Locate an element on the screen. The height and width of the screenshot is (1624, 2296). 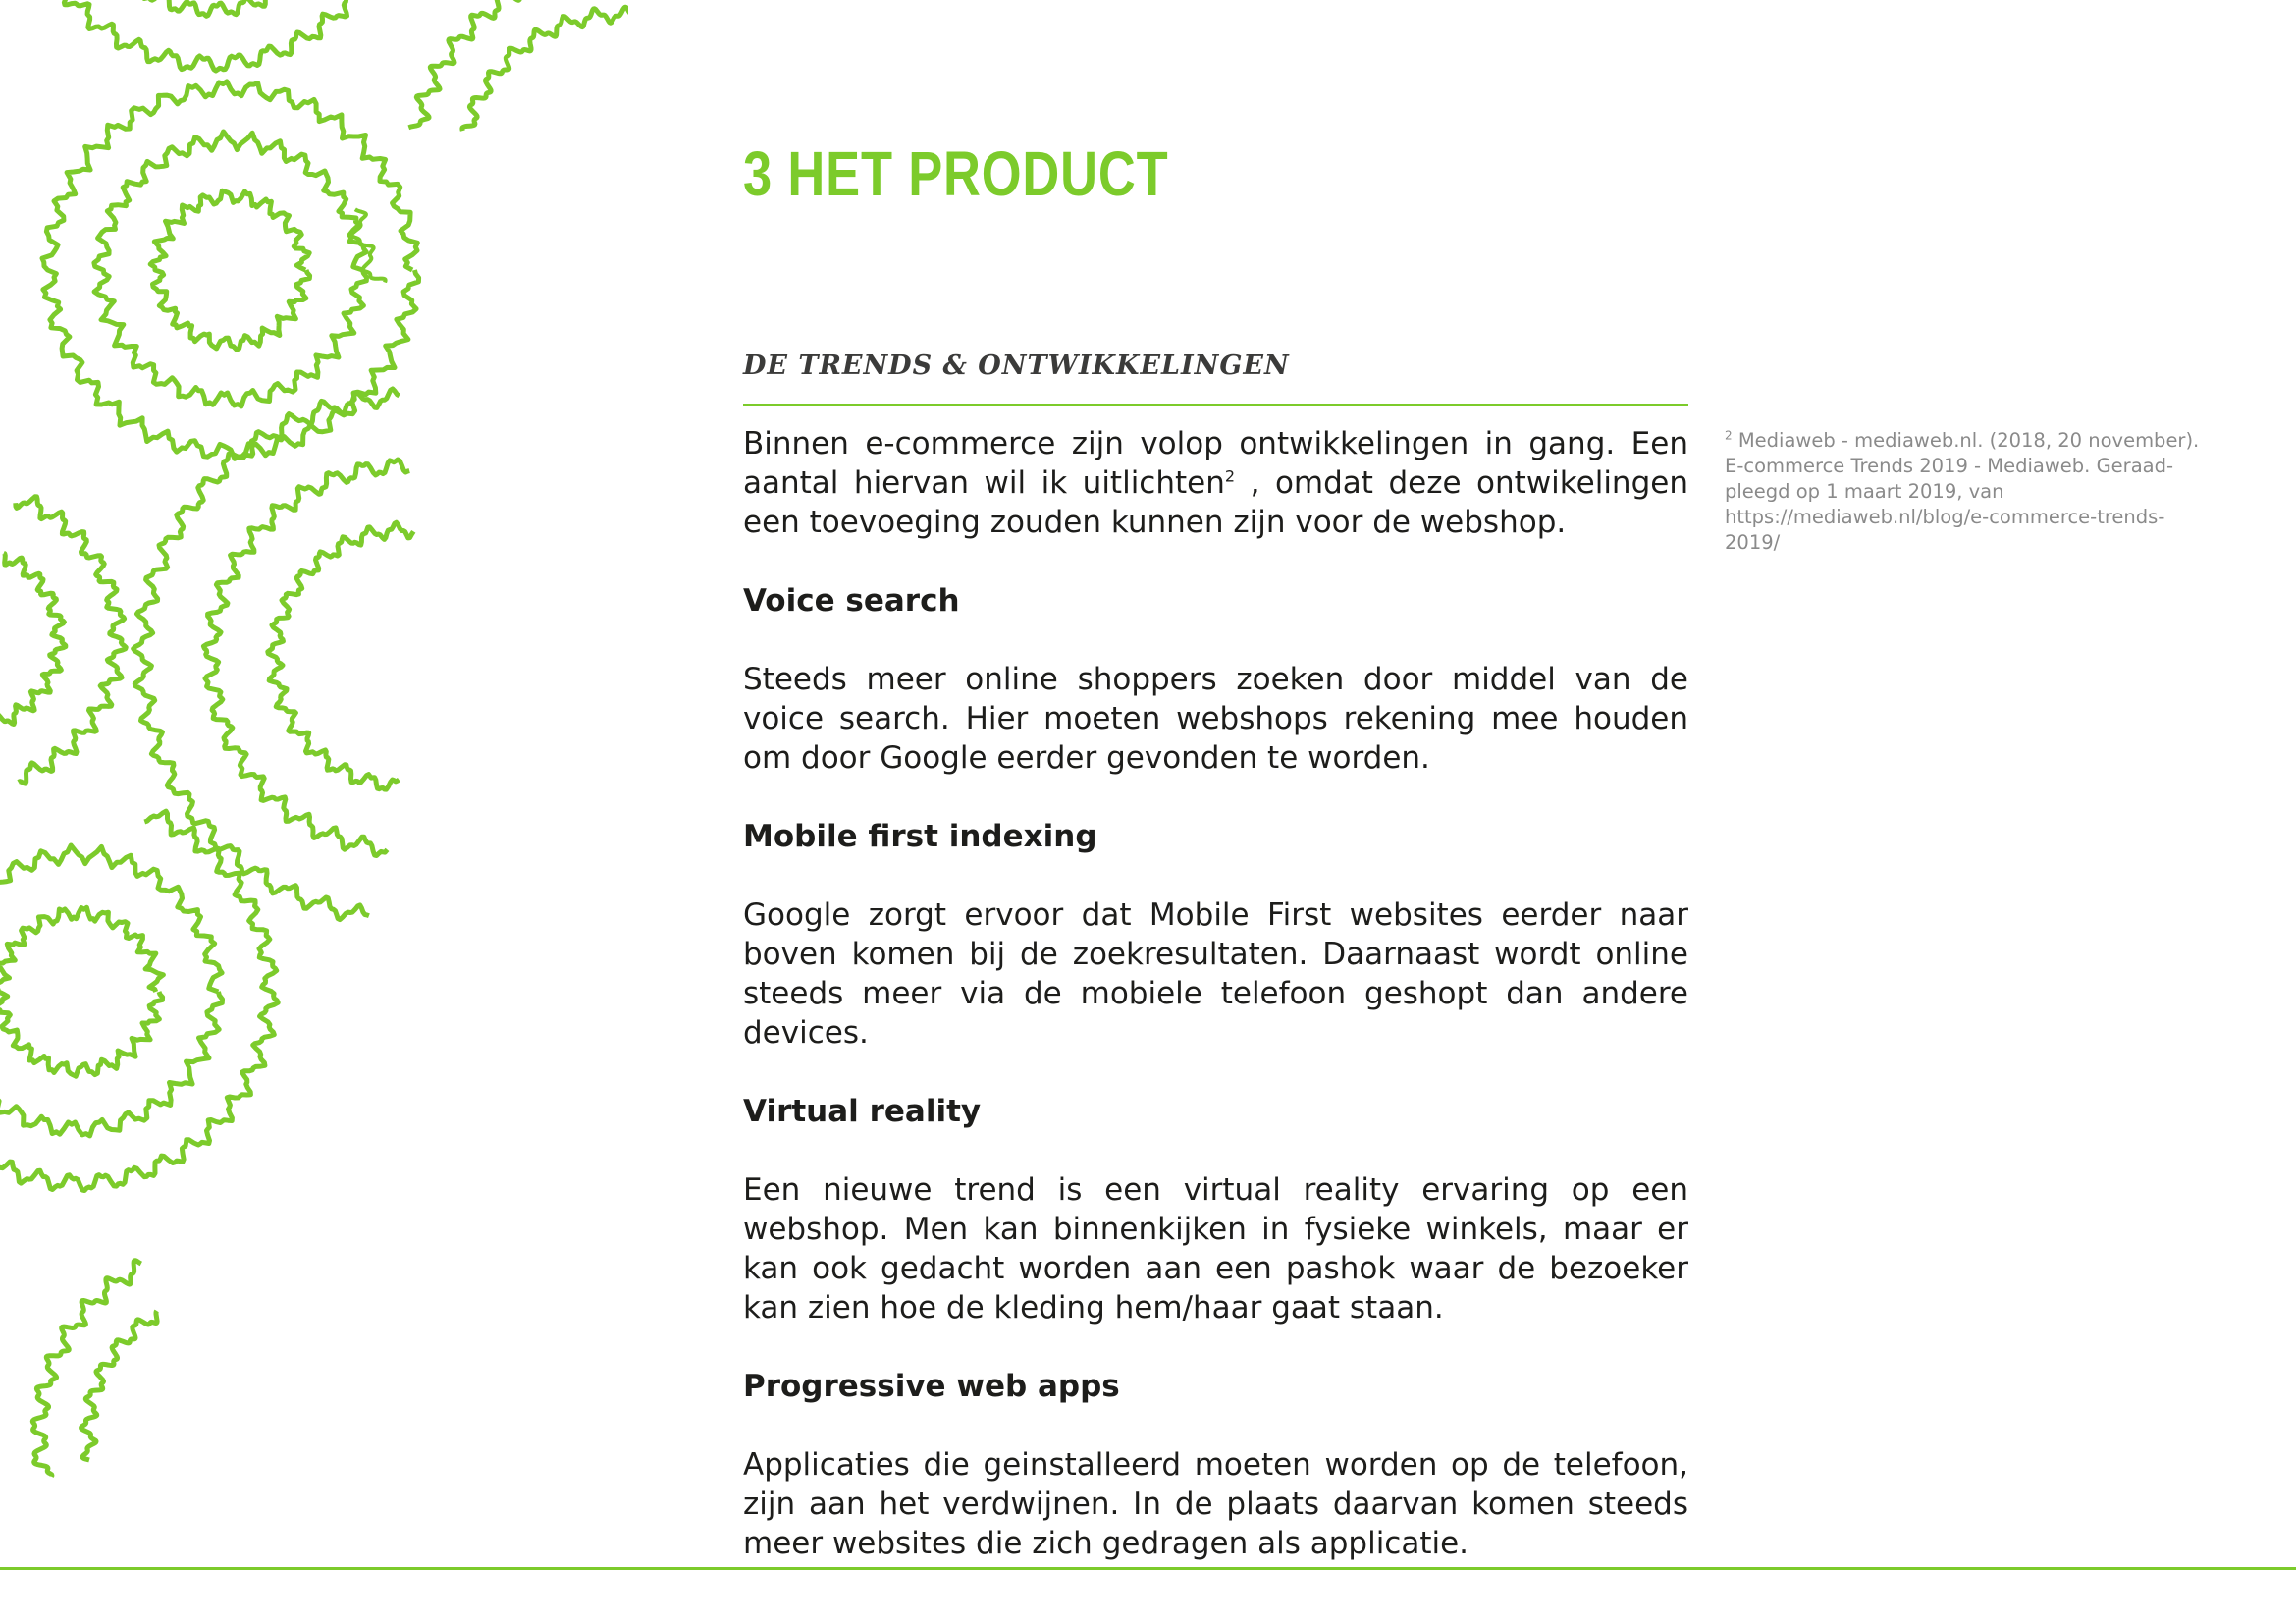
trend-heading-virtual-reality: Virtual reality is located at coordinates (863, 1111).